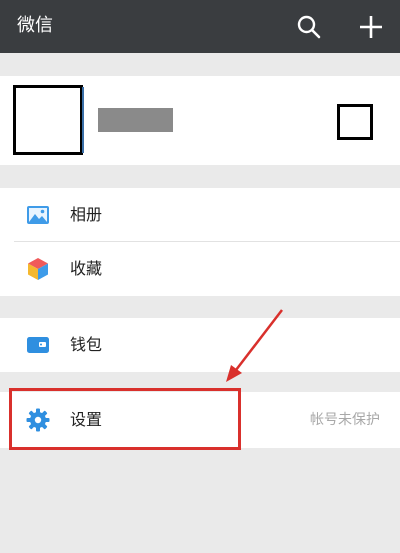 The height and width of the screenshot is (553, 400). I want to click on app-title: 微信, so click(35, 25).